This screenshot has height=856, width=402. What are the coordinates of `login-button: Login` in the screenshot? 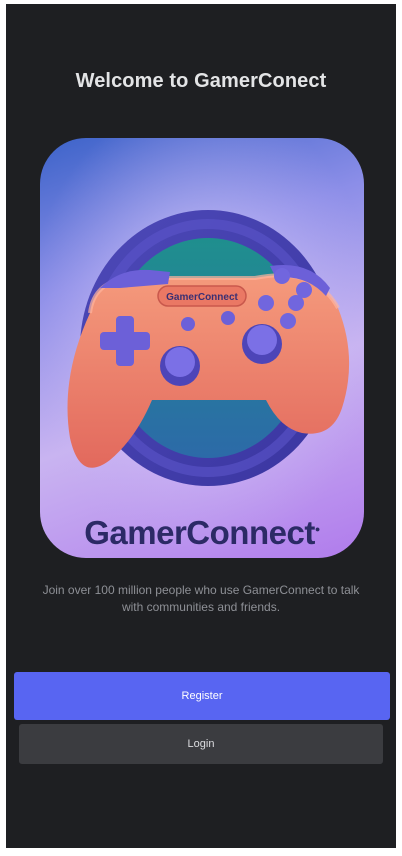 It's located at (201, 744).